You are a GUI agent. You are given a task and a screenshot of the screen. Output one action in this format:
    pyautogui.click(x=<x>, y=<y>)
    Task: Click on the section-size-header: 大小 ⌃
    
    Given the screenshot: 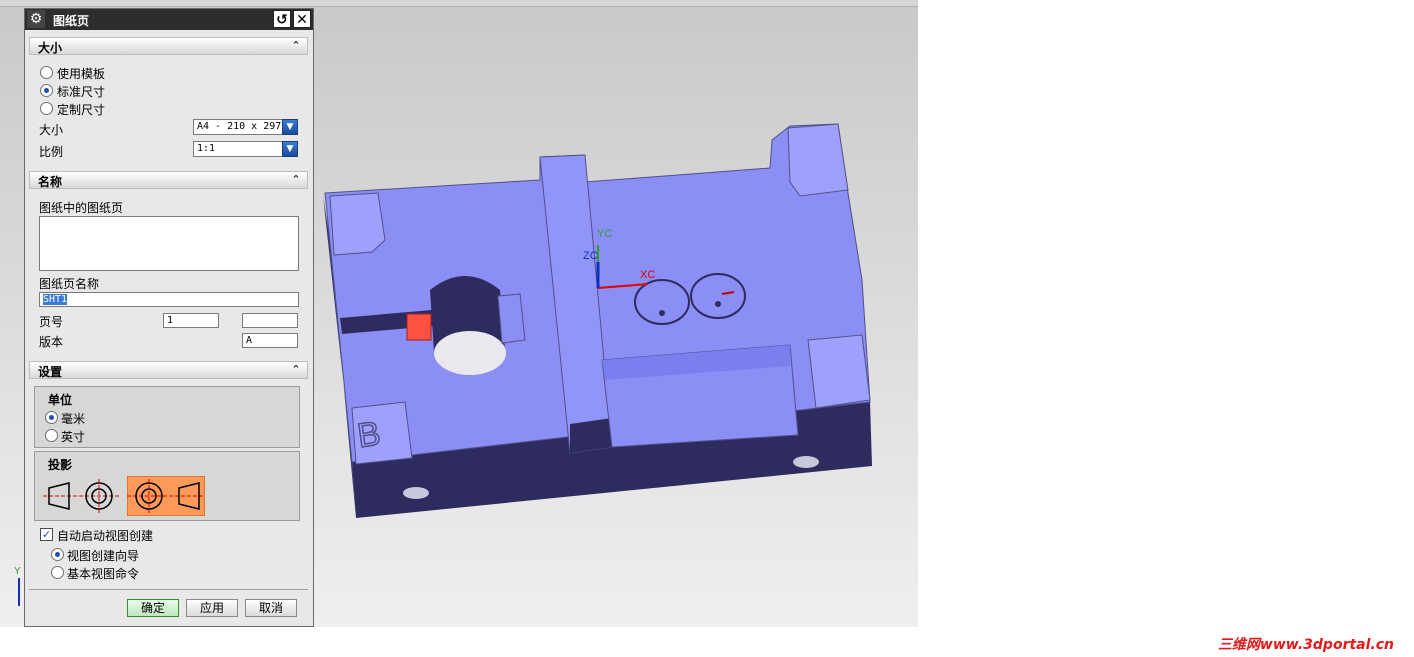 What is the action you would take?
    pyautogui.click(x=168, y=46)
    